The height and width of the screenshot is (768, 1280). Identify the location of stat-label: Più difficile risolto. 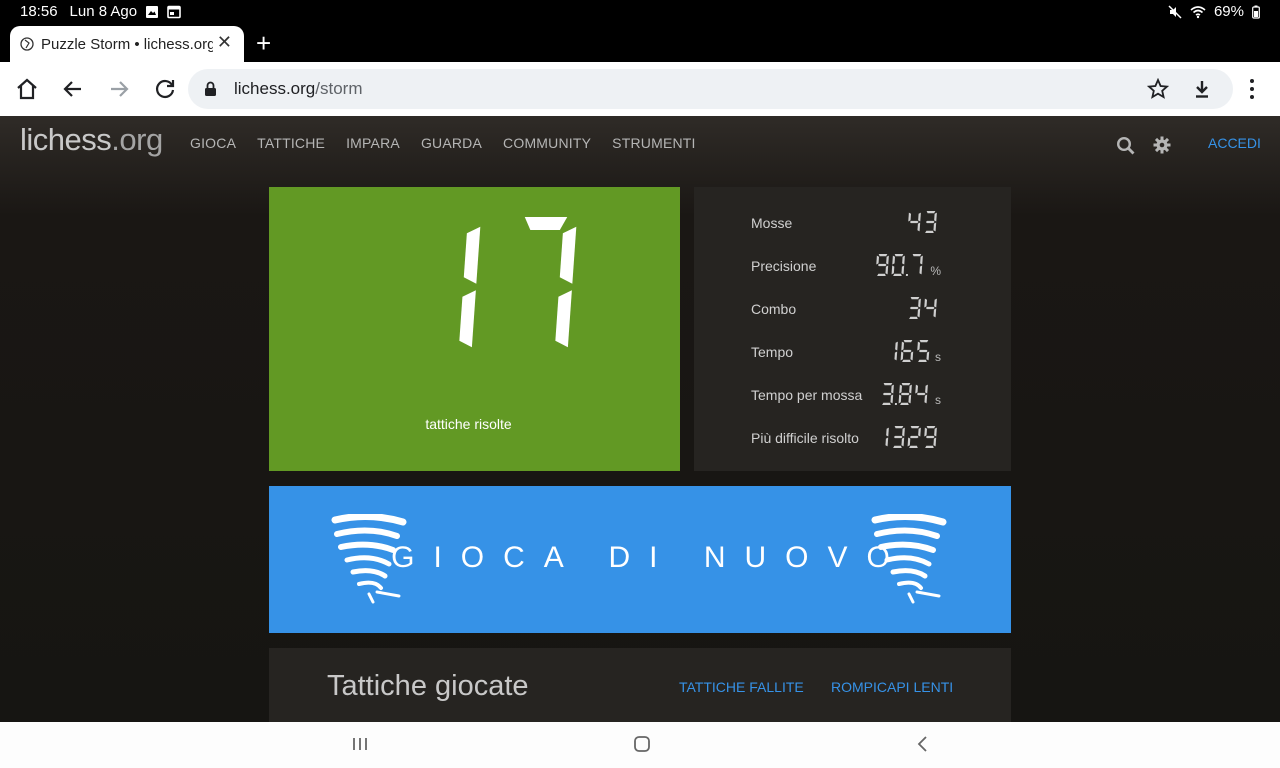
(805, 438).